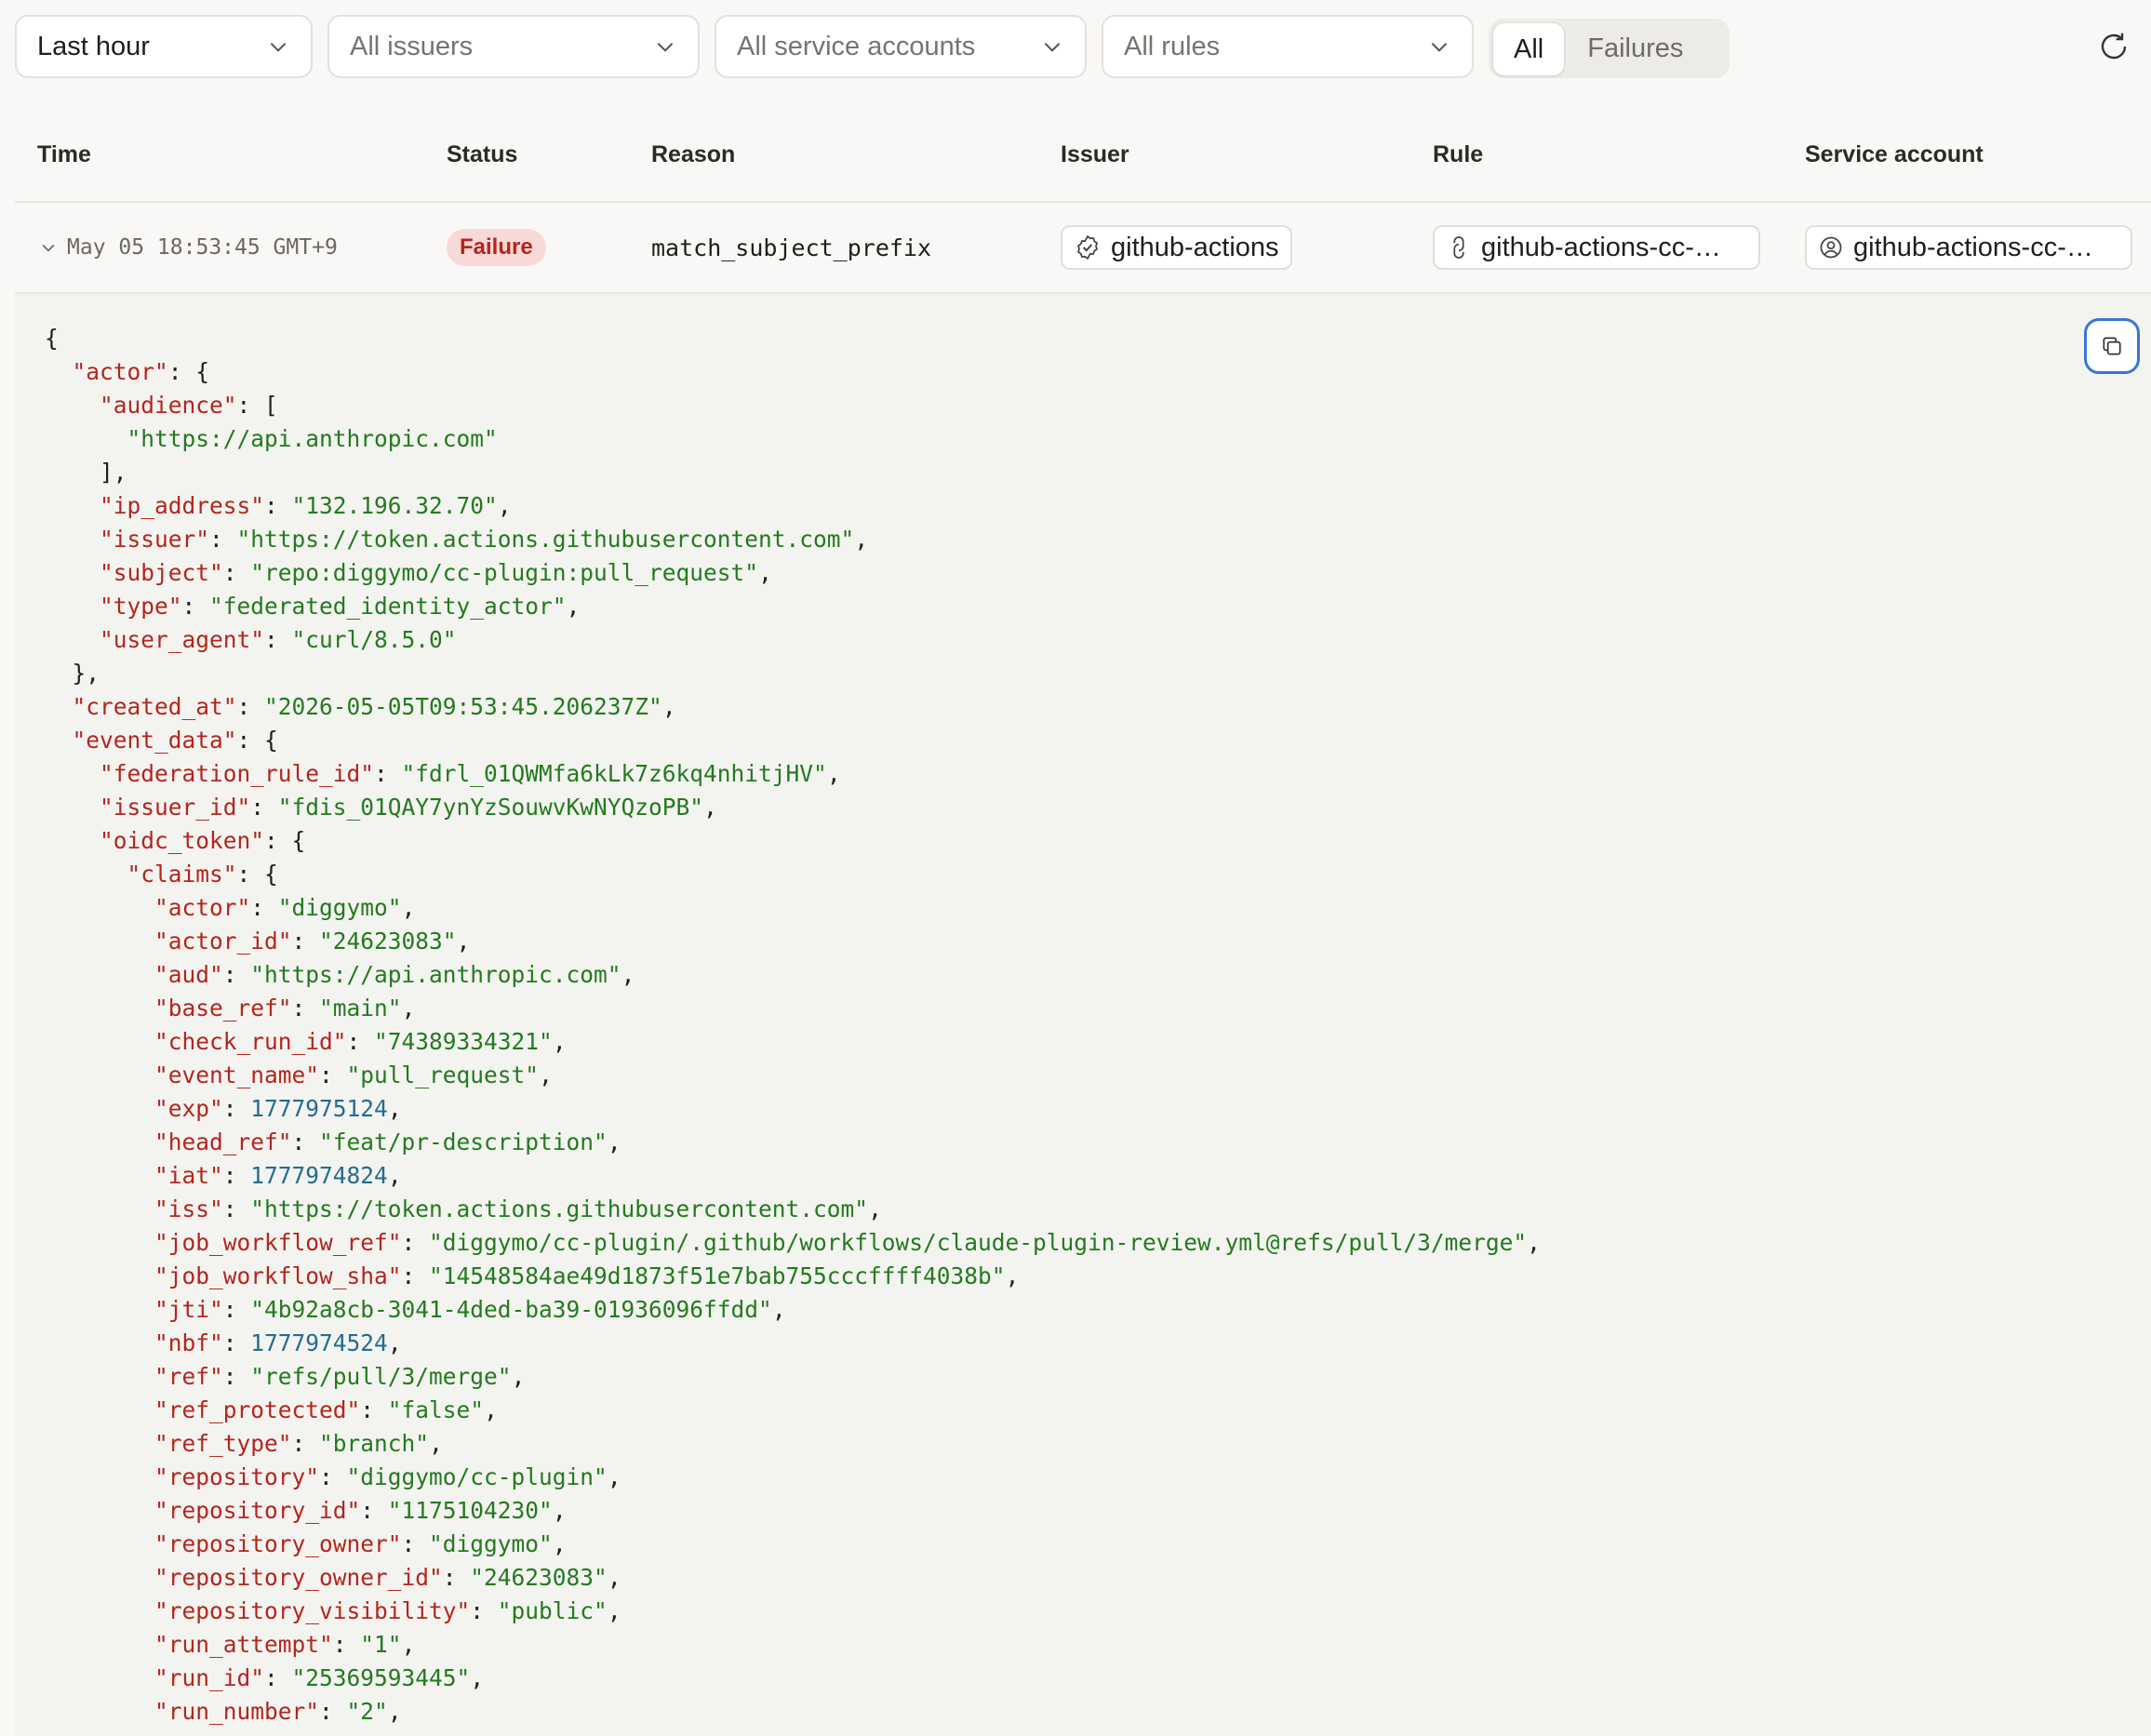 The image size is (2151, 1736). Describe the element at coordinates (164, 46) in the screenshot. I see `time-range-select: Last hour` at that location.